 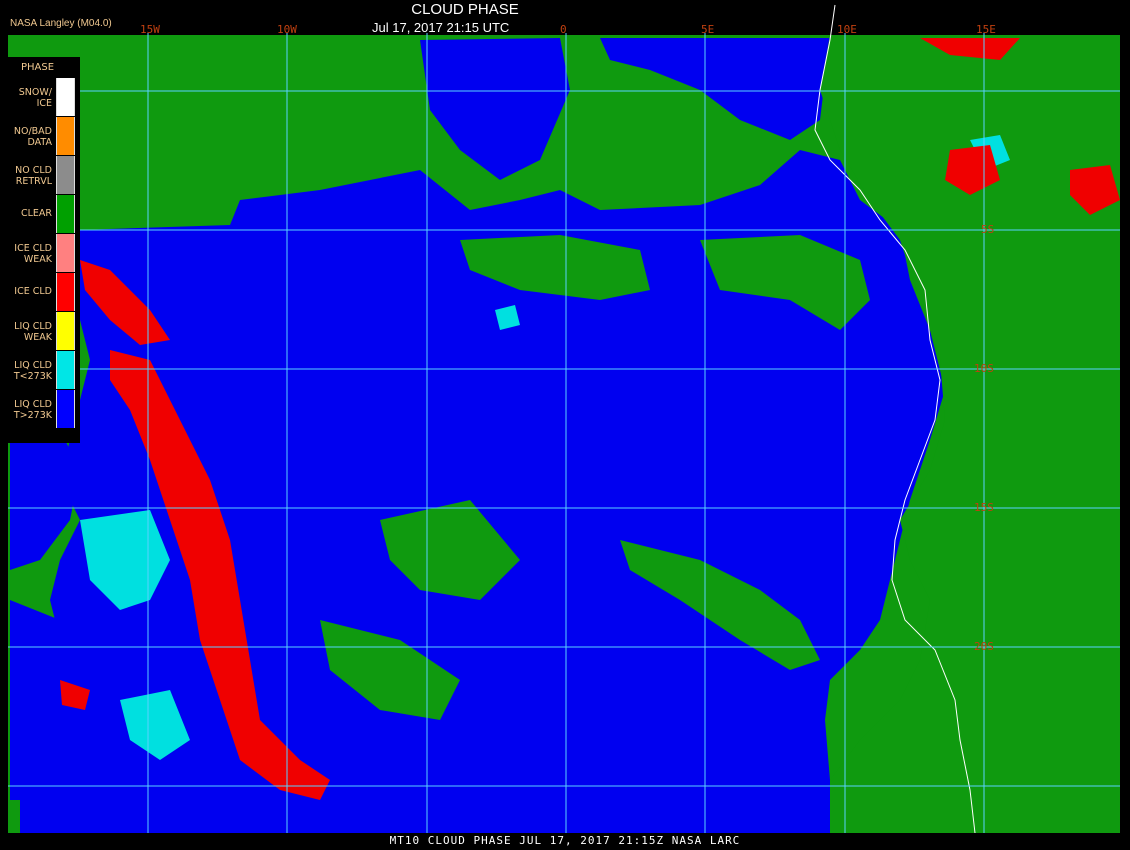 I want to click on legend-label-line: T>273K, so click(x=32, y=415).